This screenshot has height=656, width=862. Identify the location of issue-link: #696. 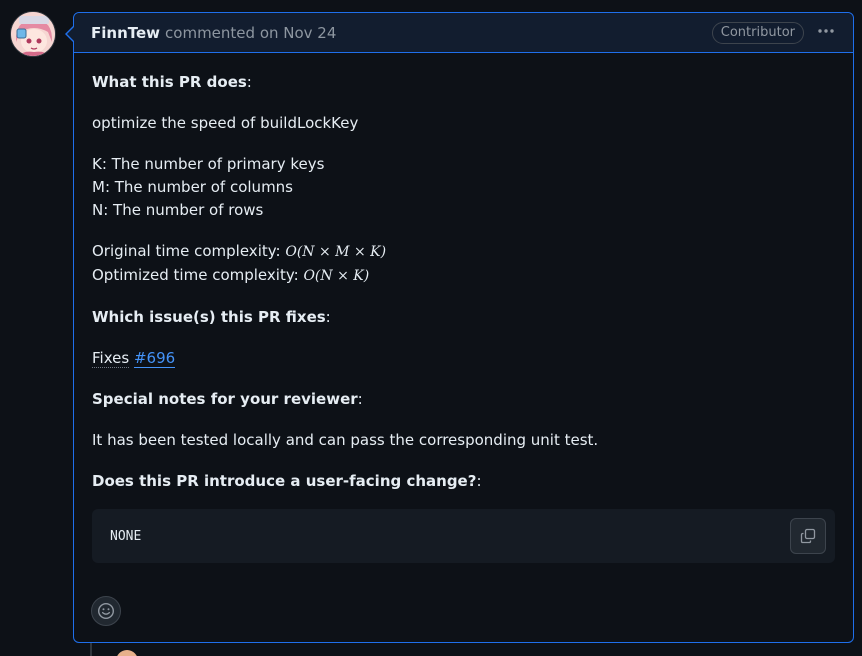
(154, 358).